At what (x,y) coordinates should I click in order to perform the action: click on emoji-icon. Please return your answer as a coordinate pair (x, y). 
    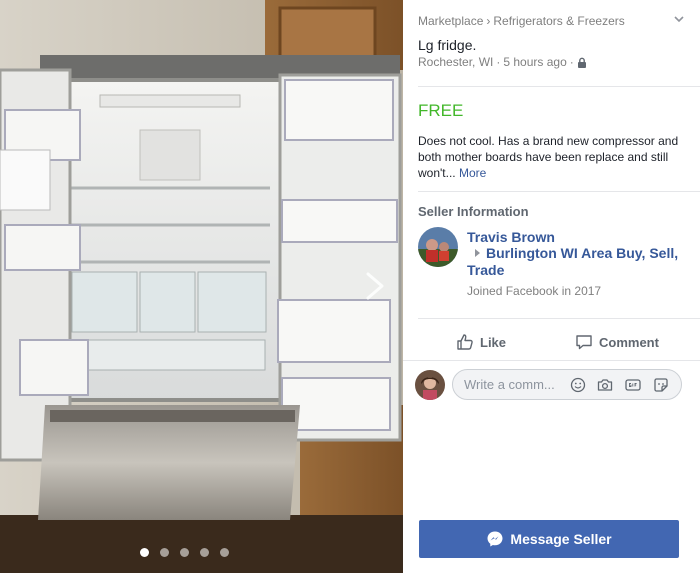
    Looking at the image, I should click on (578, 385).